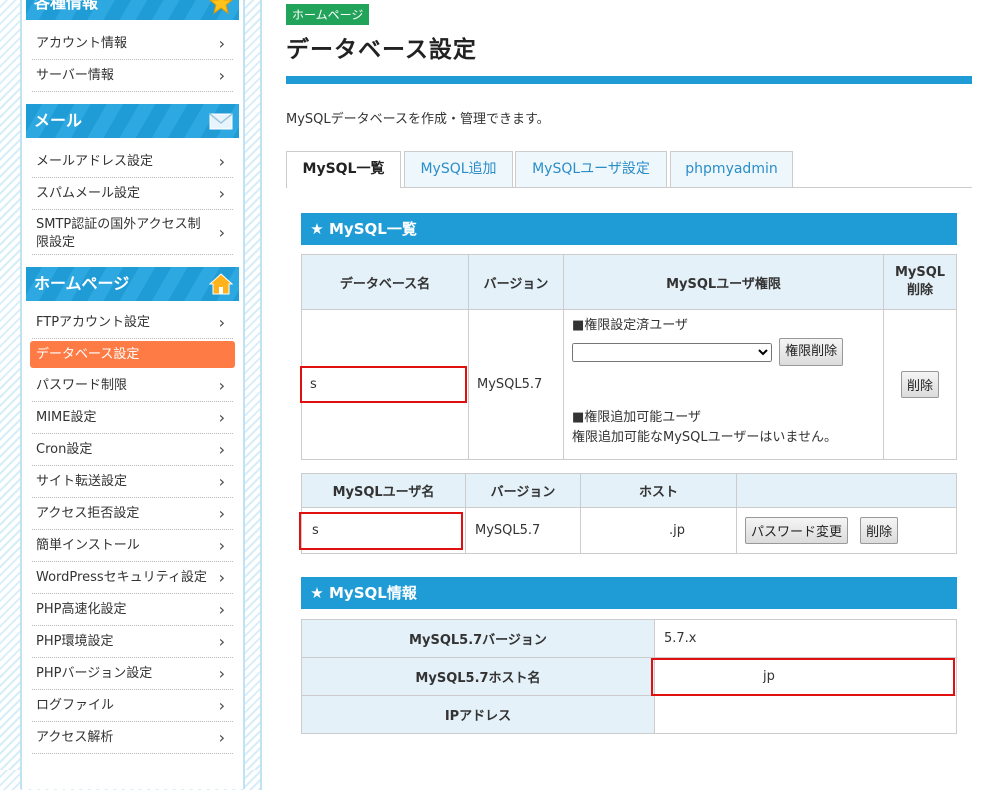 This screenshot has height=790, width=1008. Describe the element at coordinates (132, 10) in the screenshot. I see `sidebar-section-info-header: 各種情報` at that location.